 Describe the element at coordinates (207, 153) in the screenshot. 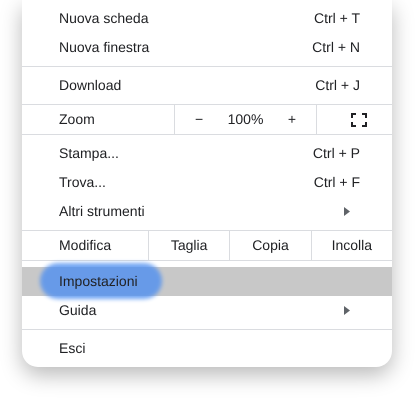

I see `menu-item: Stampa... Ctrl + P` at that location.